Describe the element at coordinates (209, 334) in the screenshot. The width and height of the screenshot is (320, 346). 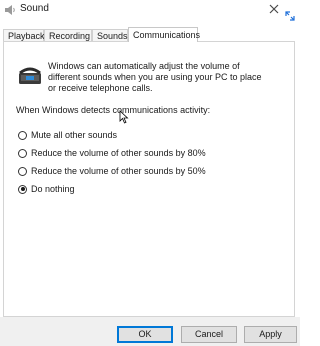
I see `cancel-button: Cancel` at that location.